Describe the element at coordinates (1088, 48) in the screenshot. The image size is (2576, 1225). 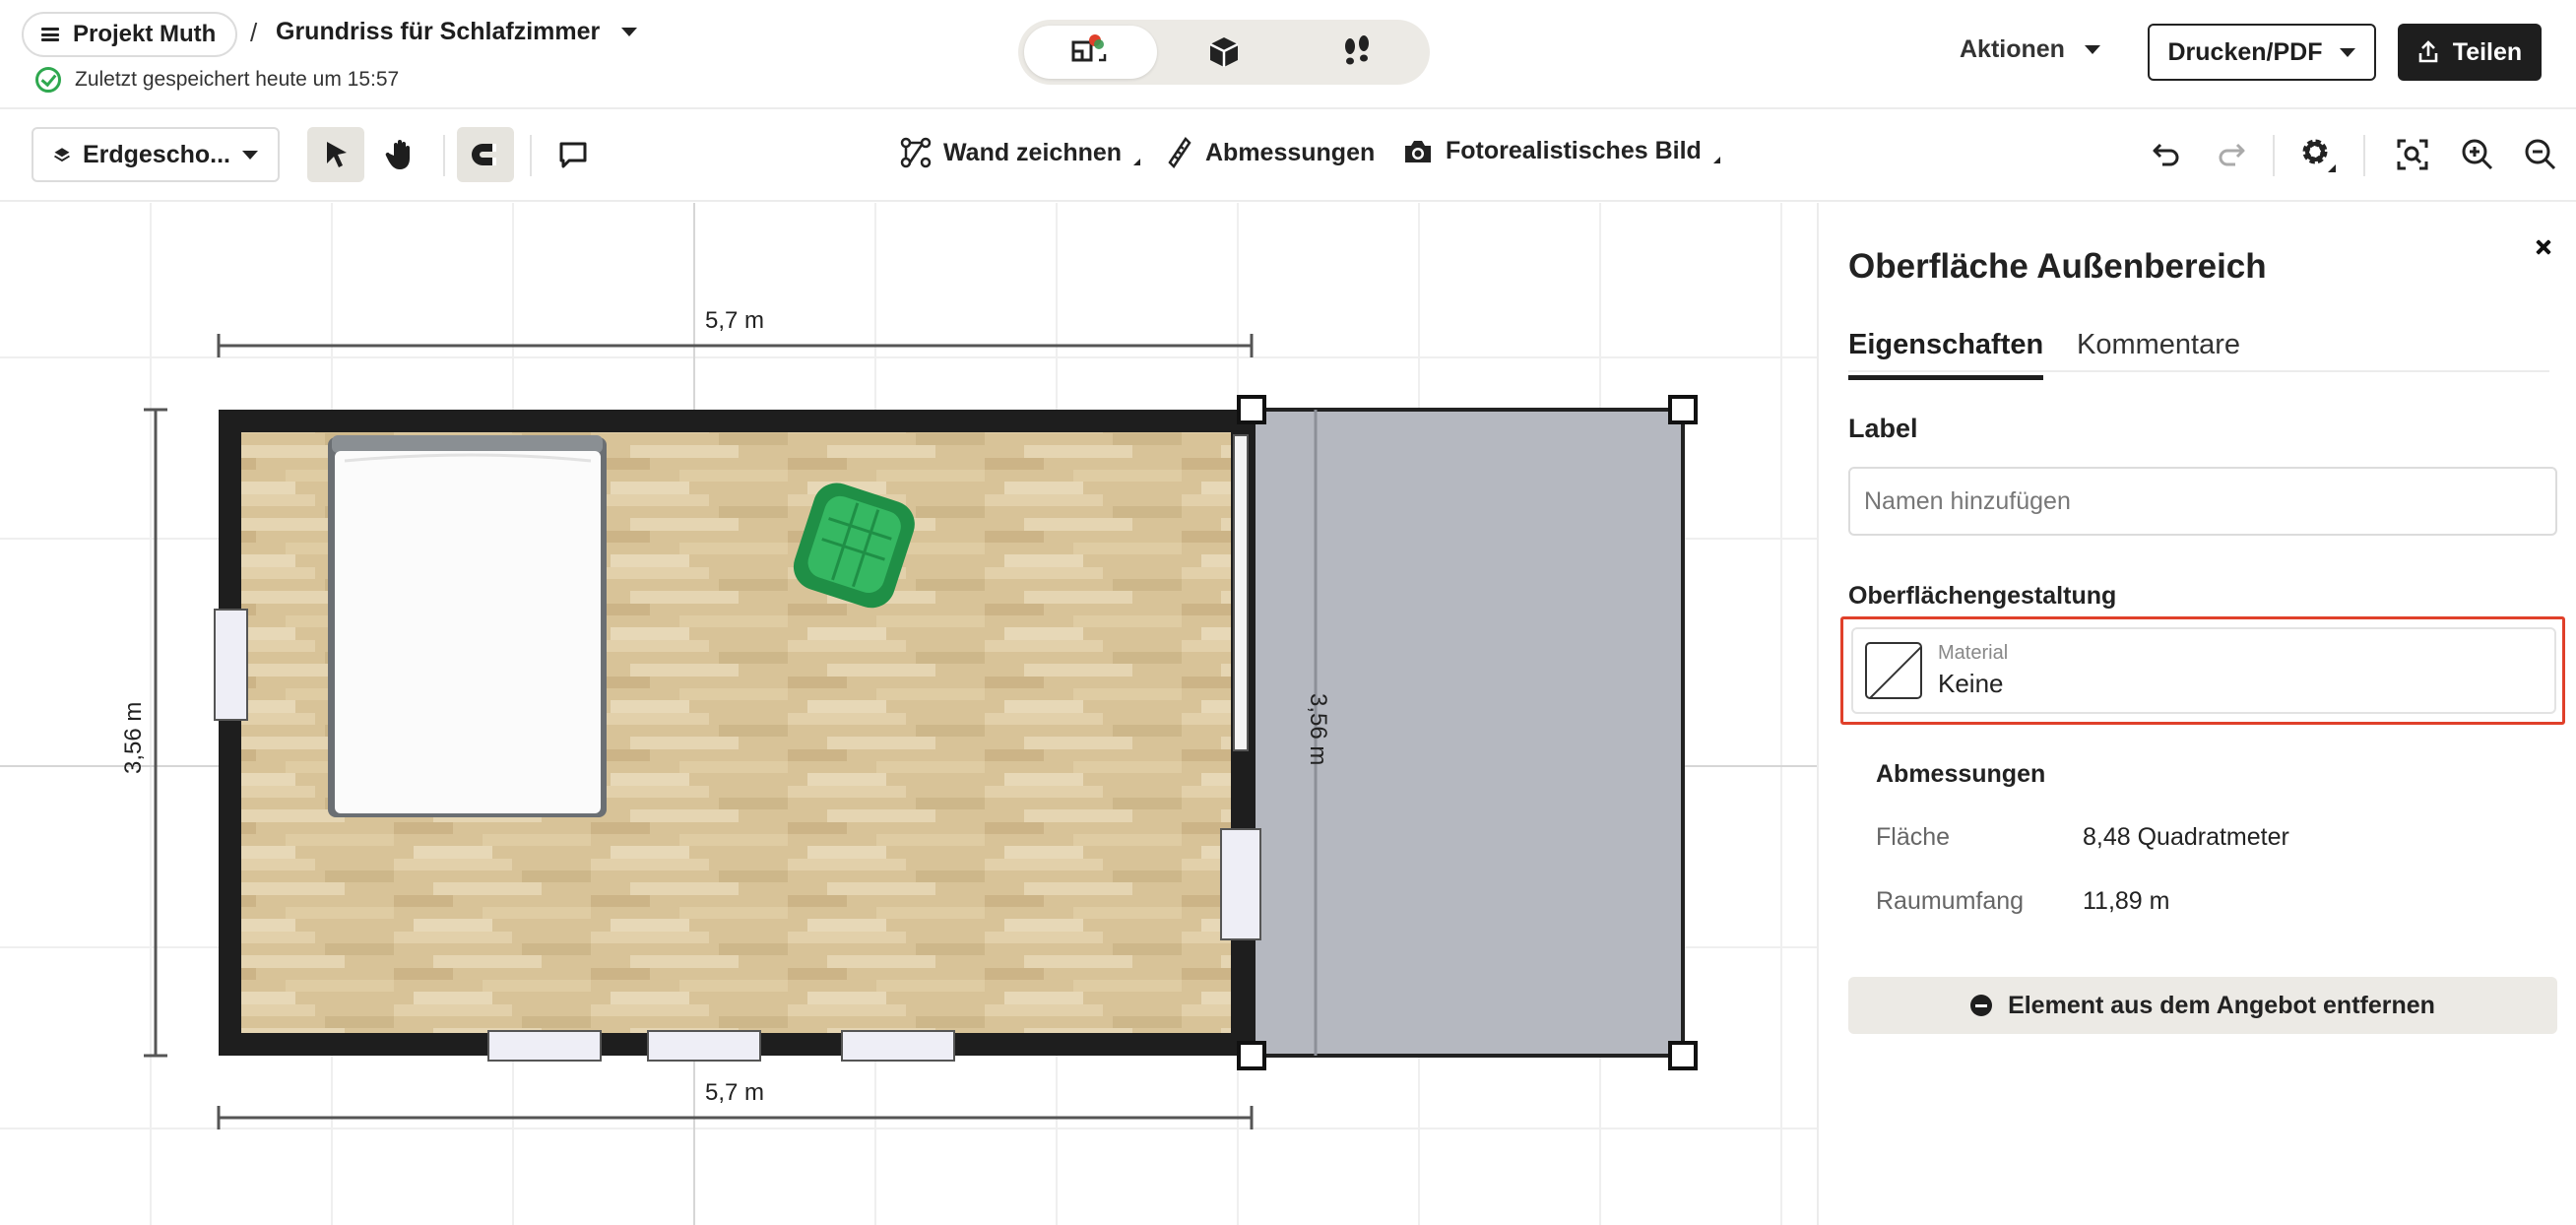
I see `floorplan-2d-icon` at that location.